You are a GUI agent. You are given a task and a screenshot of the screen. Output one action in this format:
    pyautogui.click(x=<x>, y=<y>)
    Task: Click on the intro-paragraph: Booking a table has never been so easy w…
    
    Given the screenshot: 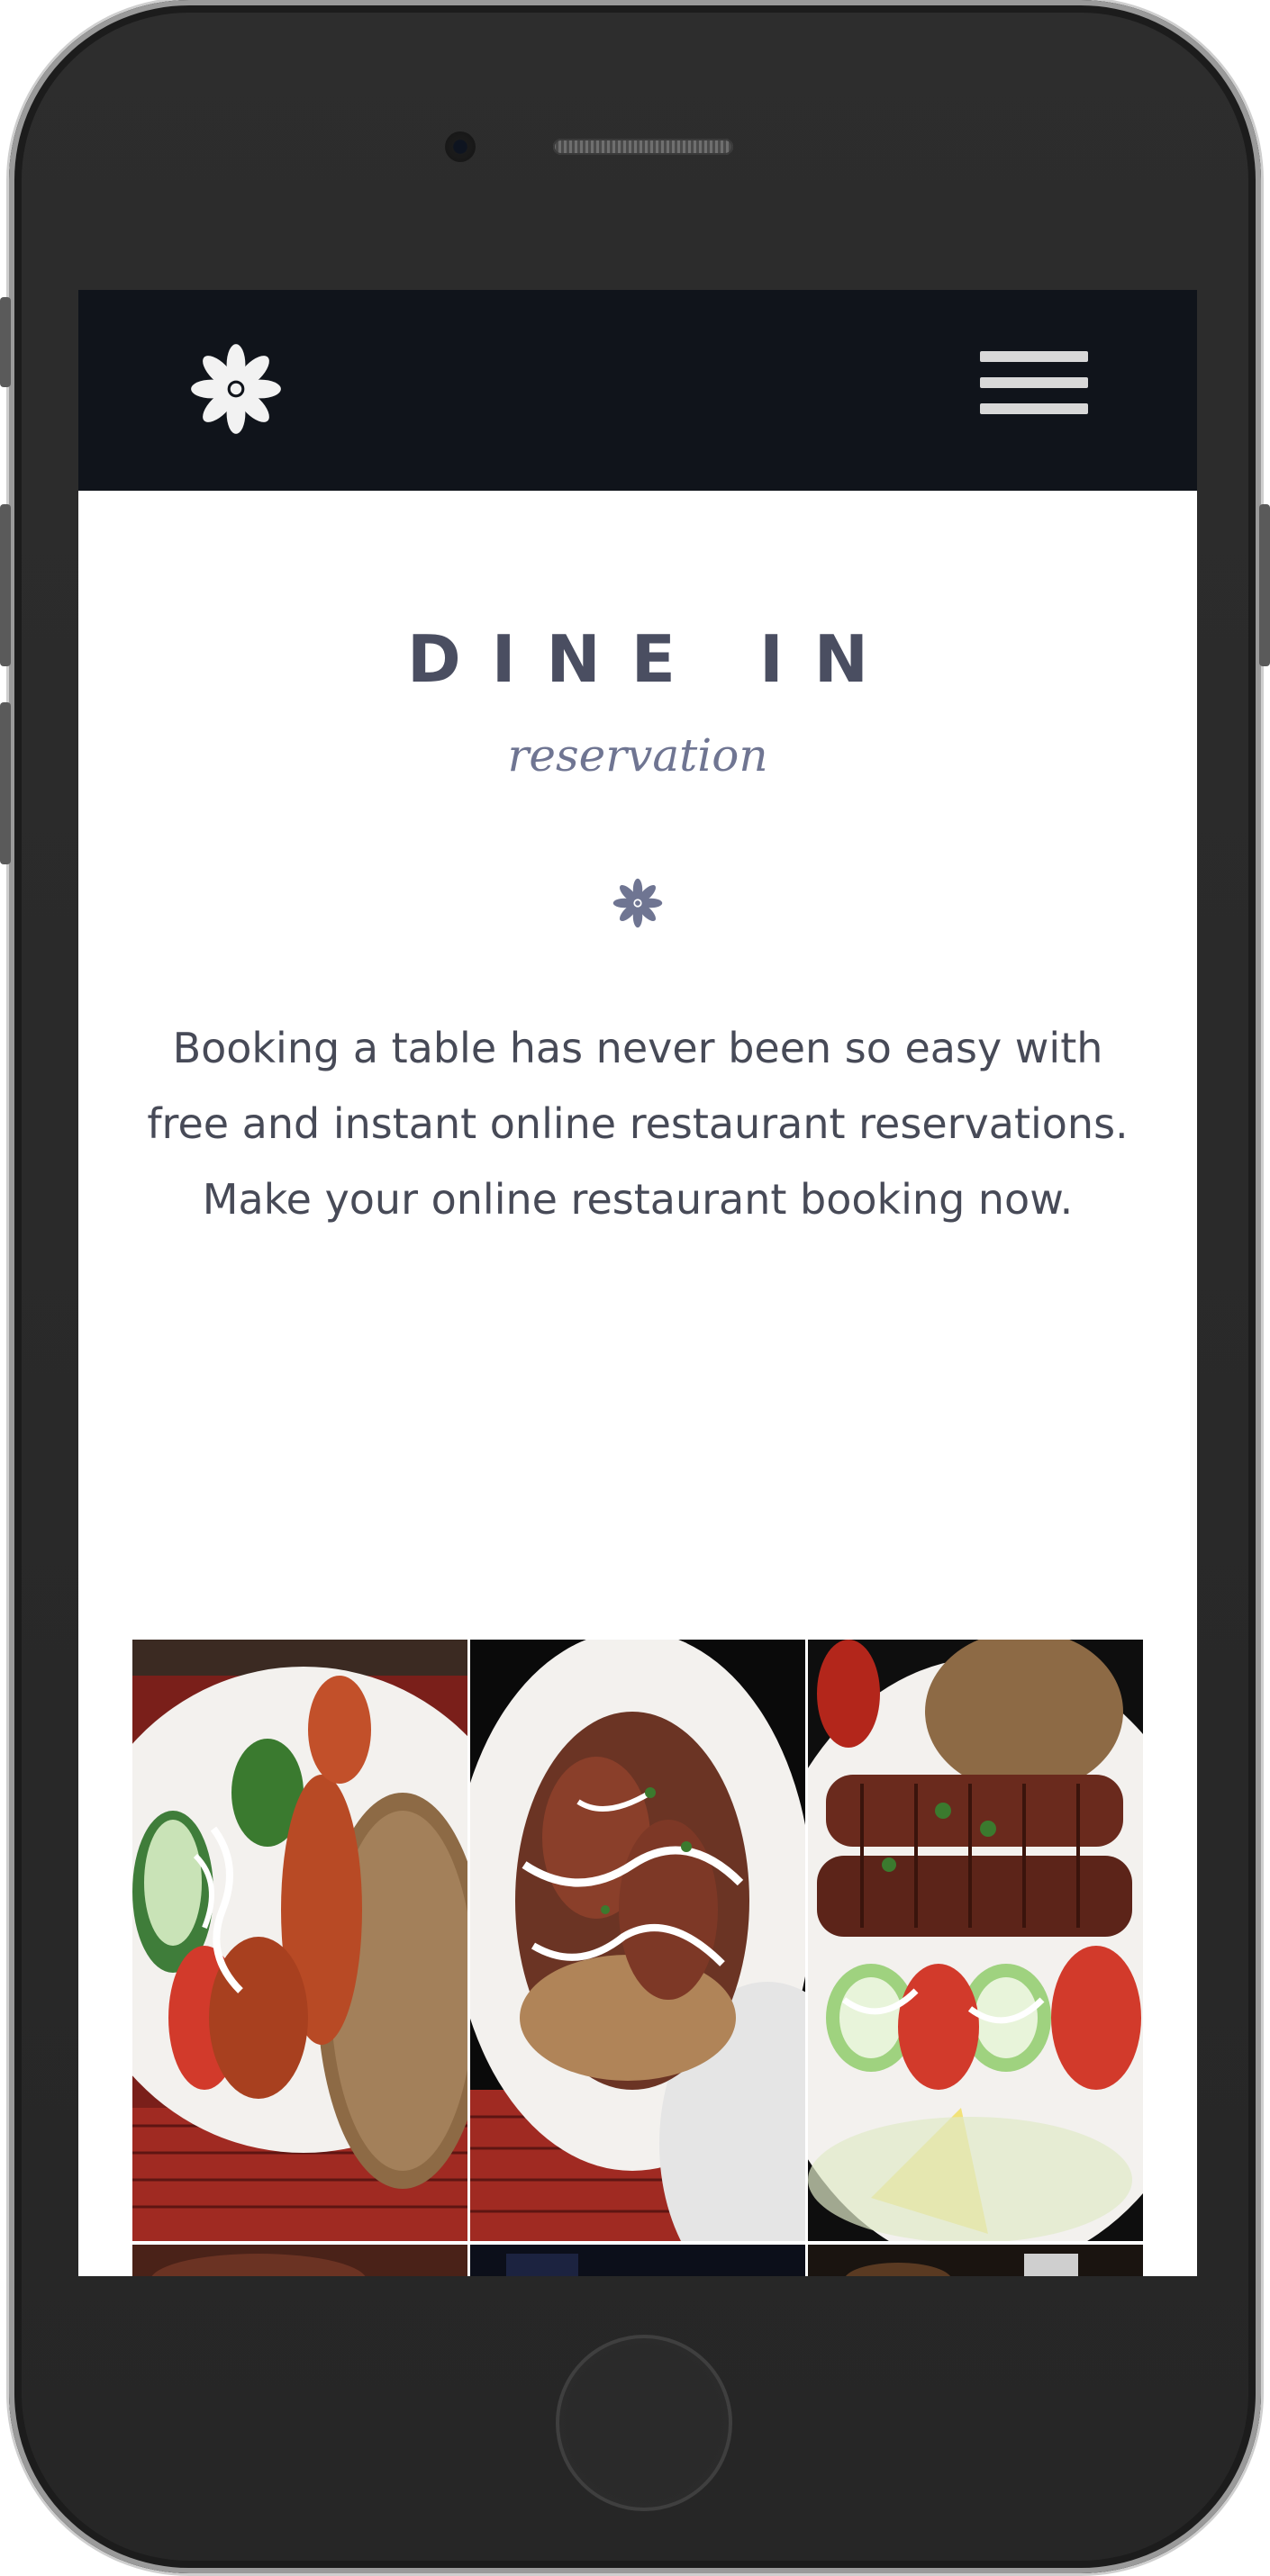 What is the action you would take?
    pyautogui.click(x=638, y=1124)
    